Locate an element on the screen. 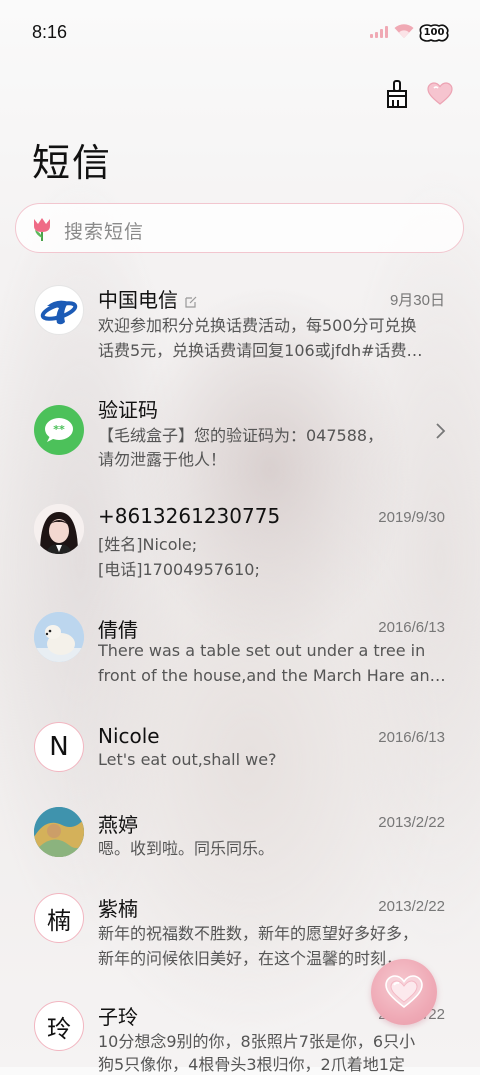 This screenshot has width=480, height=1075. conversation-item: 燕婷 2013/2/22 嗯。收到啦。同乐同乐。 is located at coordinates (240, 838).